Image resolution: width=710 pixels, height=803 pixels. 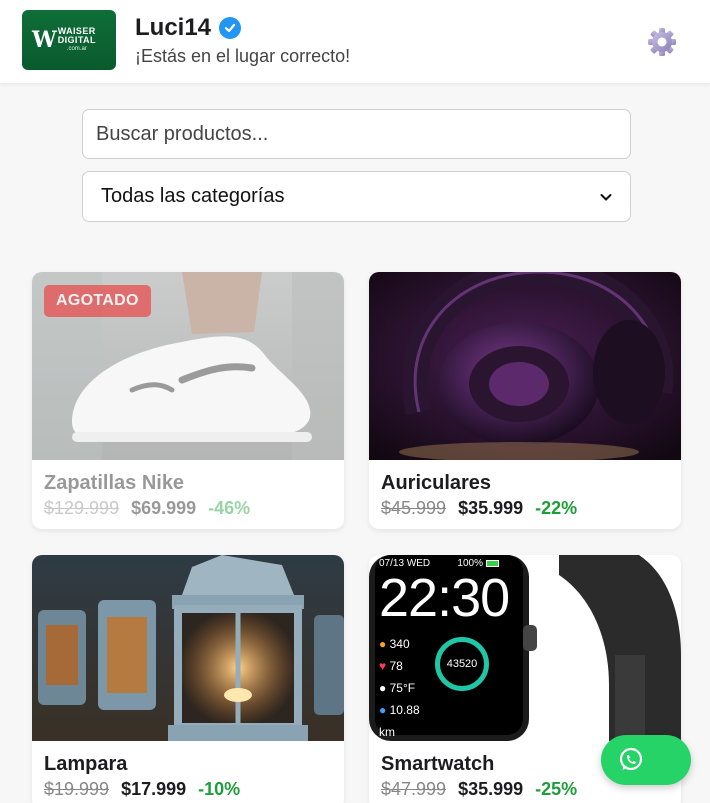 What do you see at coordinates (383, 688) in the screenshot?
I see `weather-icon: ●` at bounding box center [383, 688].